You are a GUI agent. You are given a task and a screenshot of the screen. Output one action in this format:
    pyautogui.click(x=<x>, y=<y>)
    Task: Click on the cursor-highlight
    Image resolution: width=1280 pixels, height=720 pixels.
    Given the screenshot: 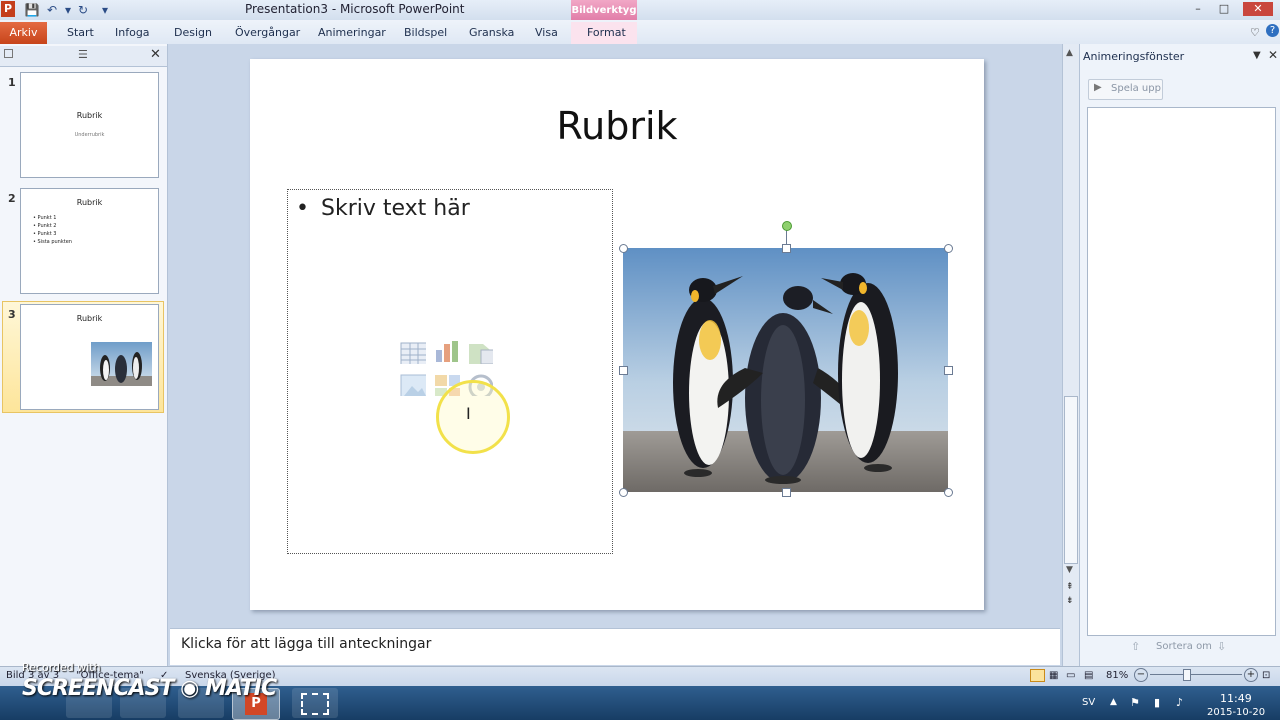 What is the action you would take?
    pyautogui.click(x=473, y=417)
    